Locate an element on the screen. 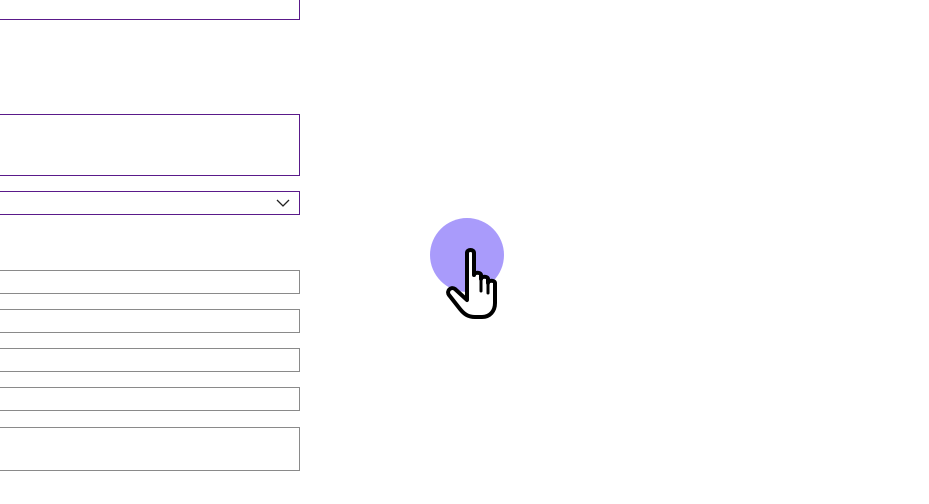 The height and width of the screenshot is (504, 929). textarea-field is located at coordinates (150, 145).